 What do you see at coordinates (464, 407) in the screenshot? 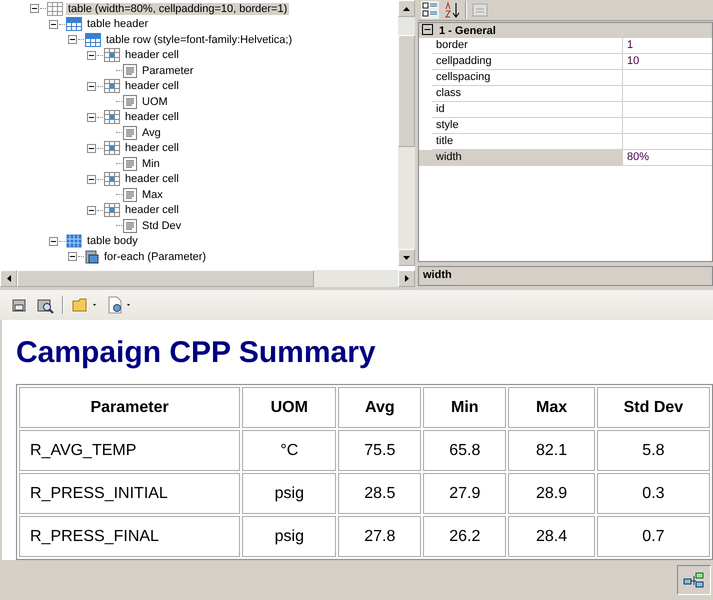
I see `column-header: Min` at bounding box center [464, 407].